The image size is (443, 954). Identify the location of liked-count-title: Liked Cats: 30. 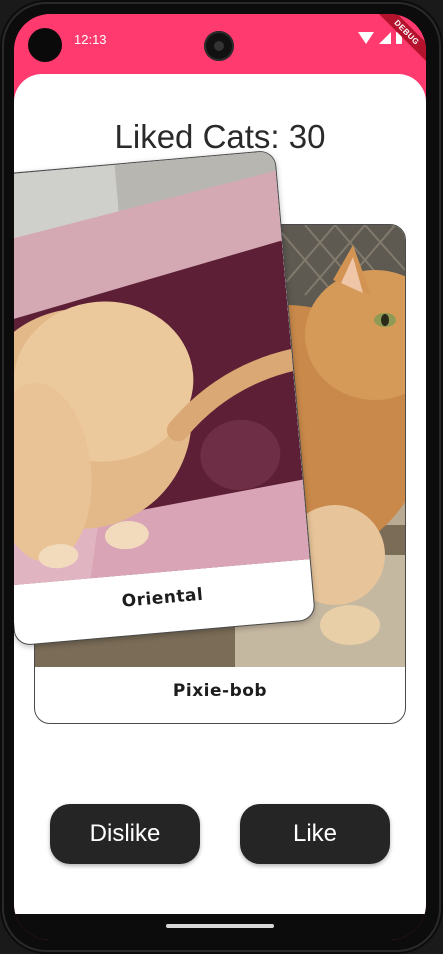
(220, 136).